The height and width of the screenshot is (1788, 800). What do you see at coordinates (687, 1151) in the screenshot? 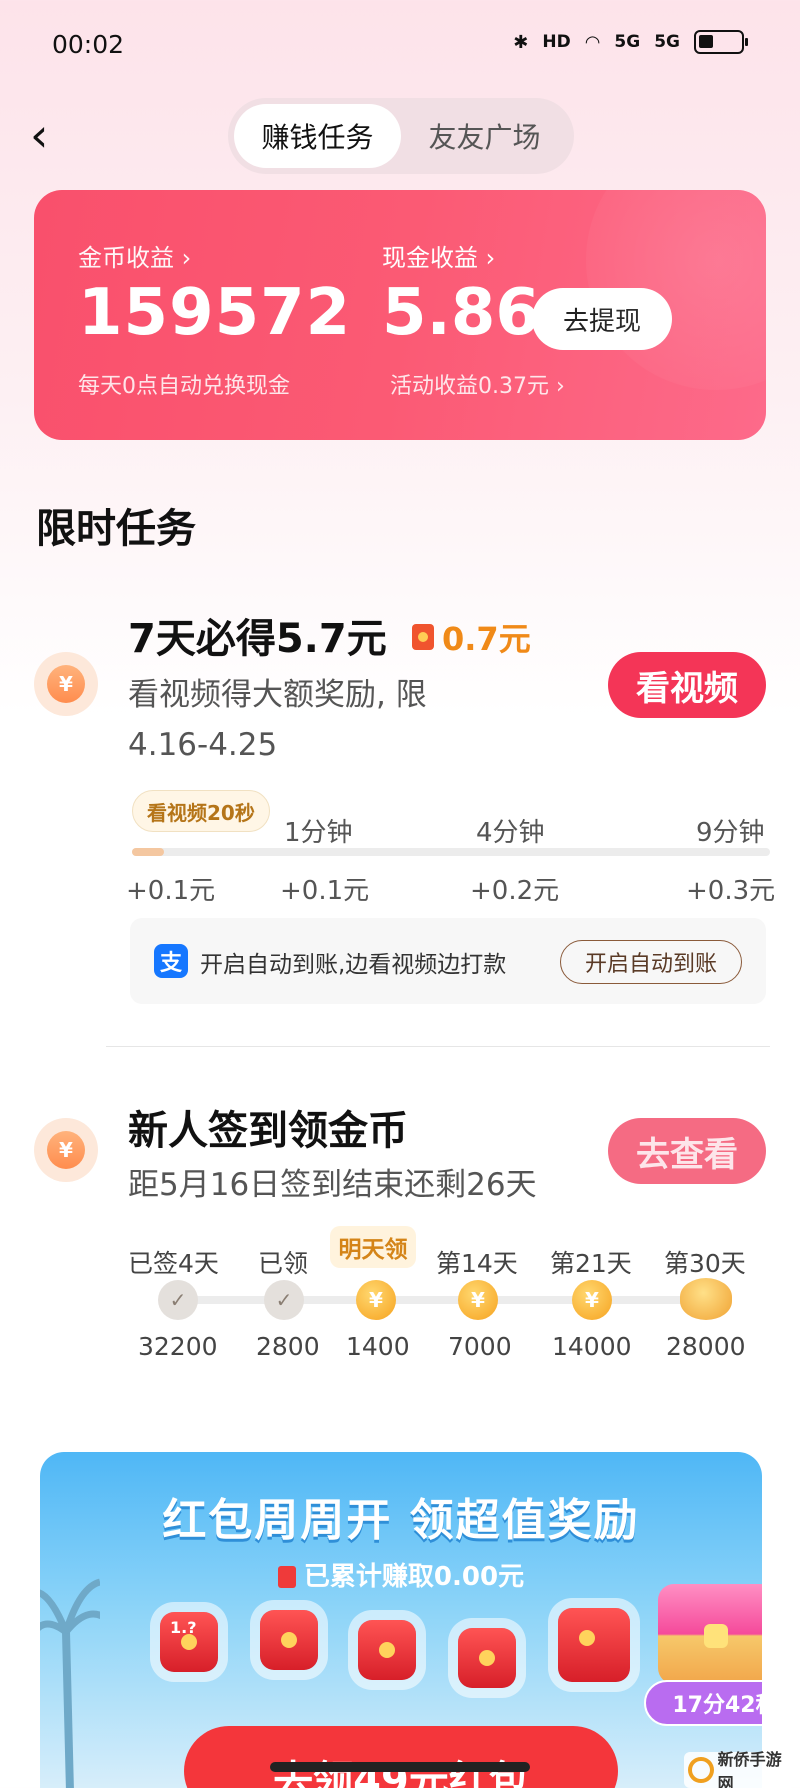
I see `view-checkin-button: 去查看` at bounding box center [687, 1151].